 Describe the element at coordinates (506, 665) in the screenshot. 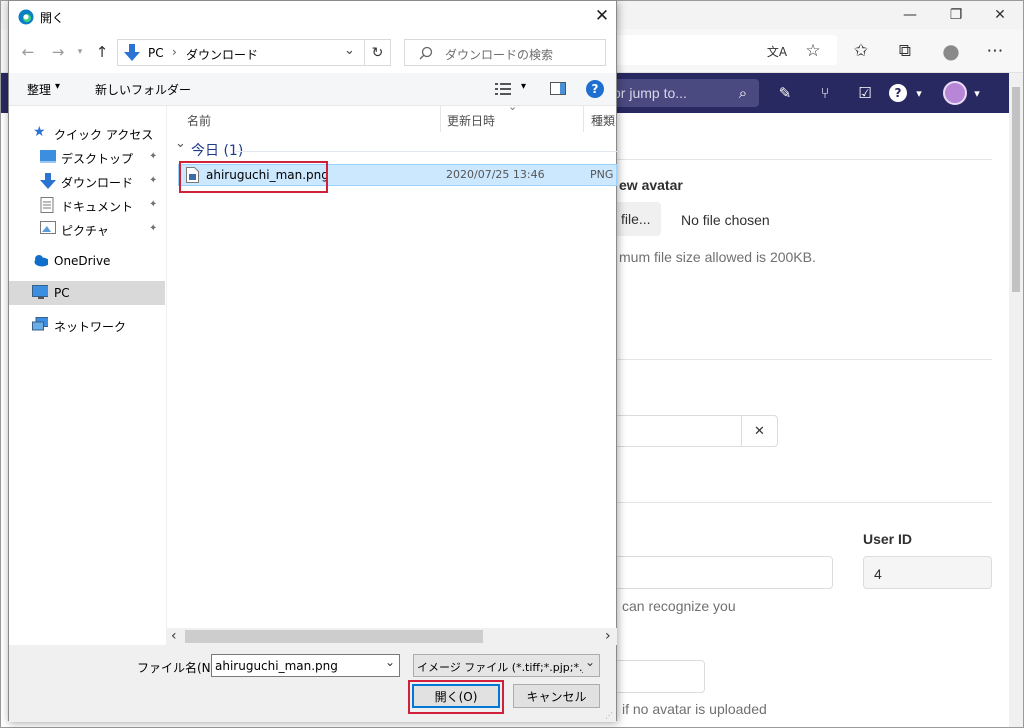

I see `filetype-select: イメージ ファイル (*.tiff;*.pjp;*.jfif;*. ⌄` at that location.